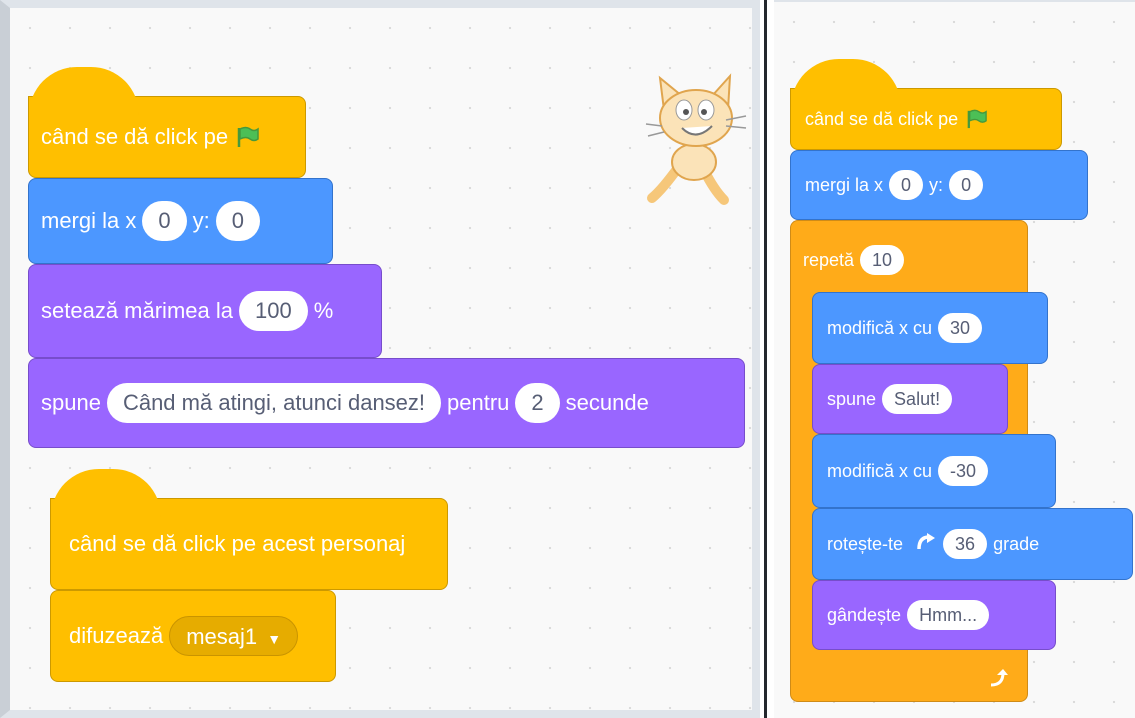 This screenshot has height=718, width=1135. What do you see at coordinates (934, 471) in the screenshot?
I see `change-x-block-2: modifică x cu -30` at bounding box center [934, 471].